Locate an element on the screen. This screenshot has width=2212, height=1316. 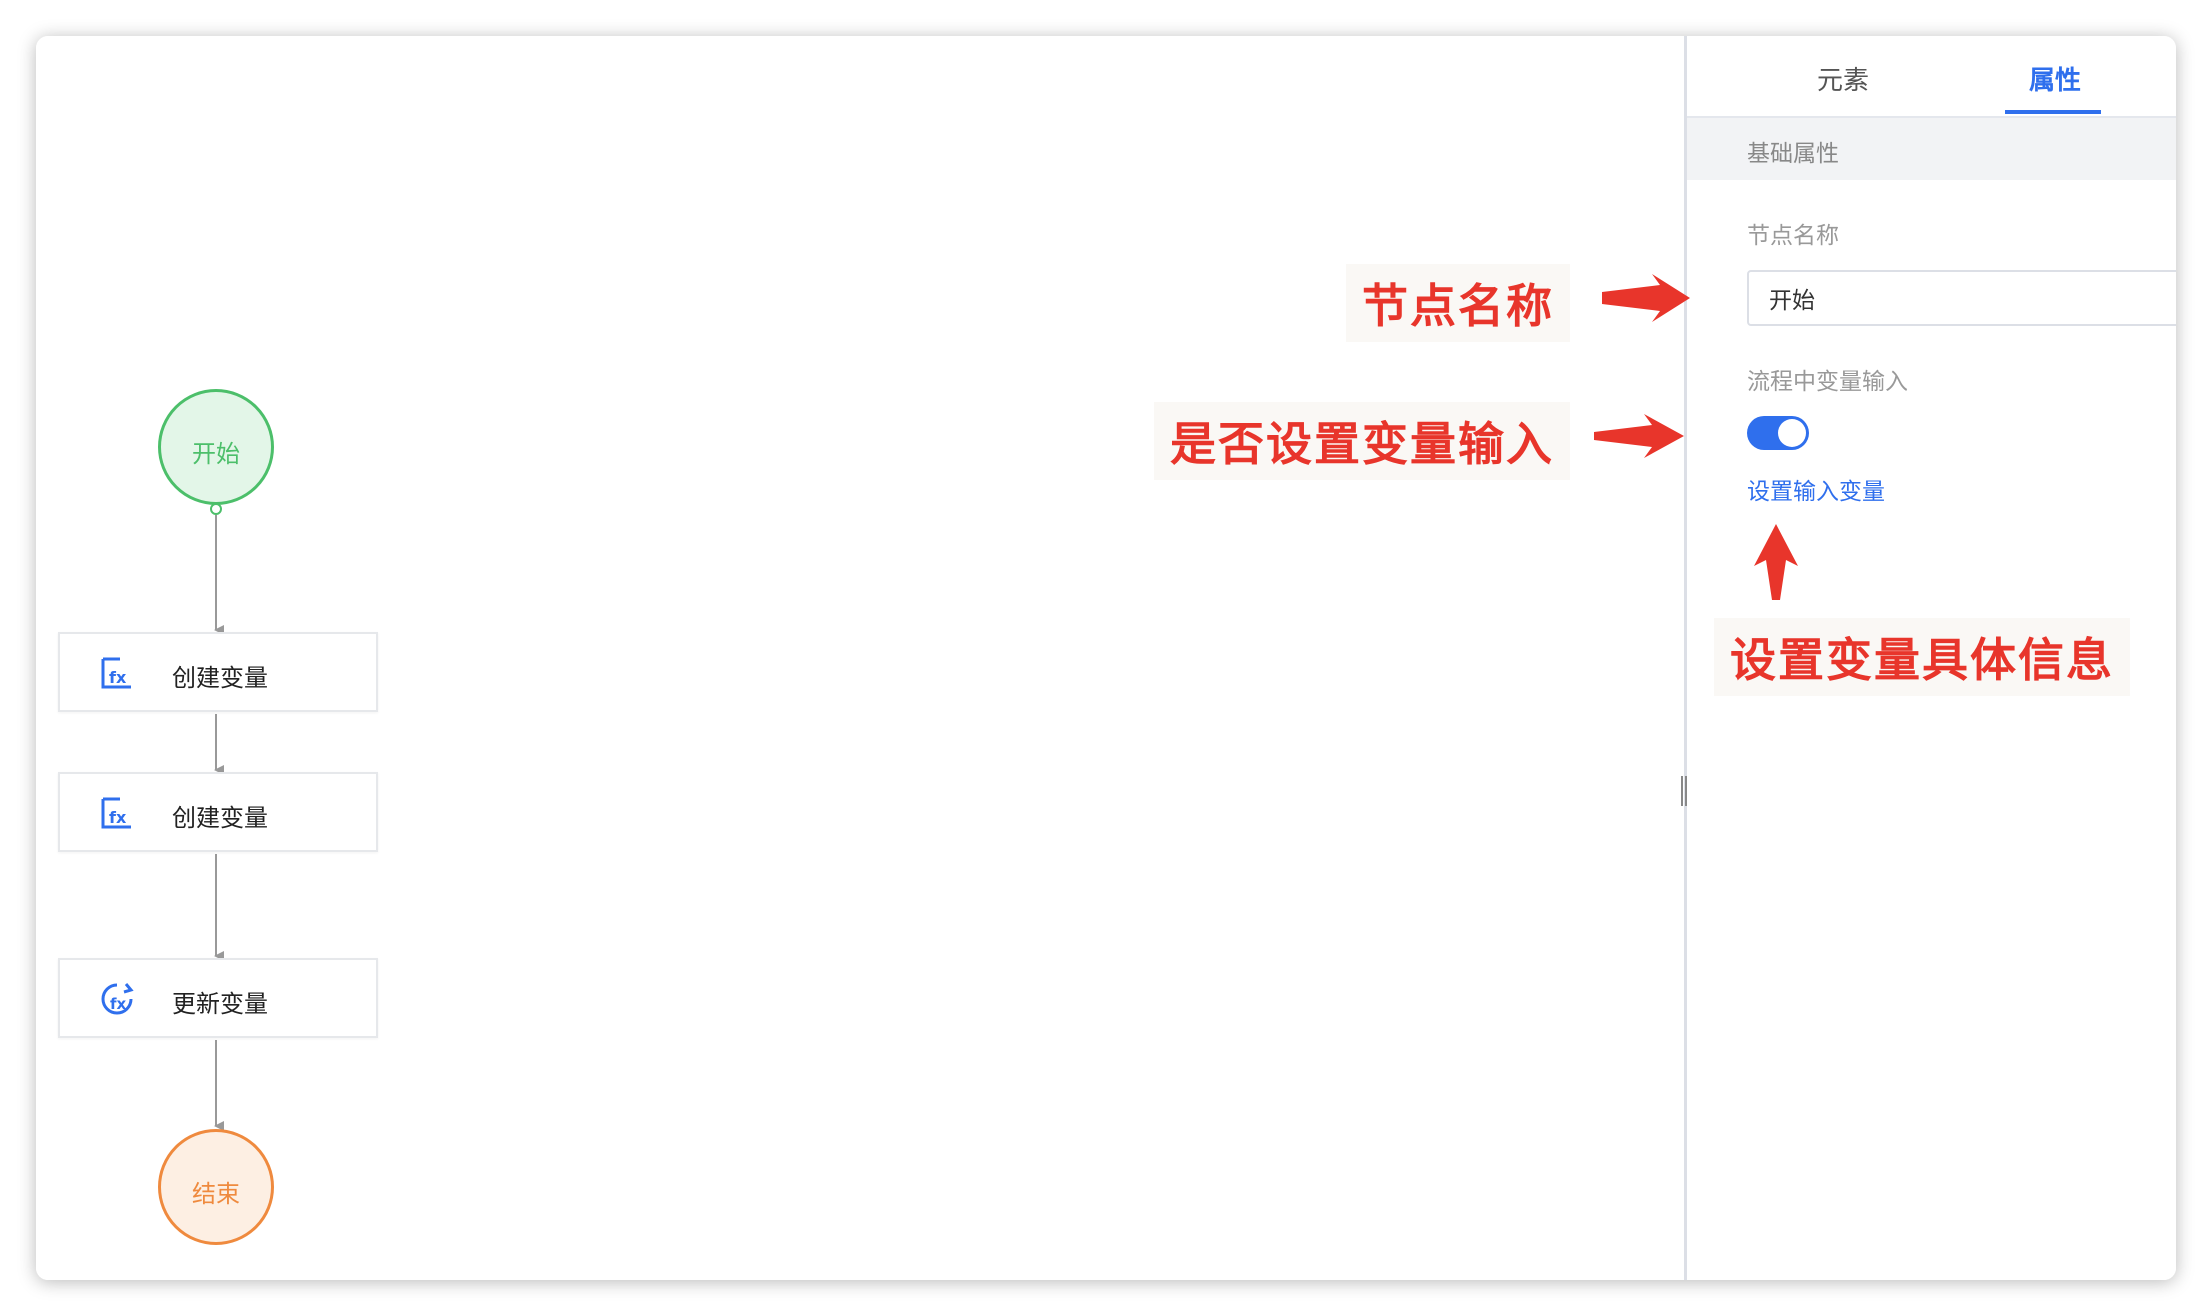
end-node: 结束 is located at coordinates (216, 1187).